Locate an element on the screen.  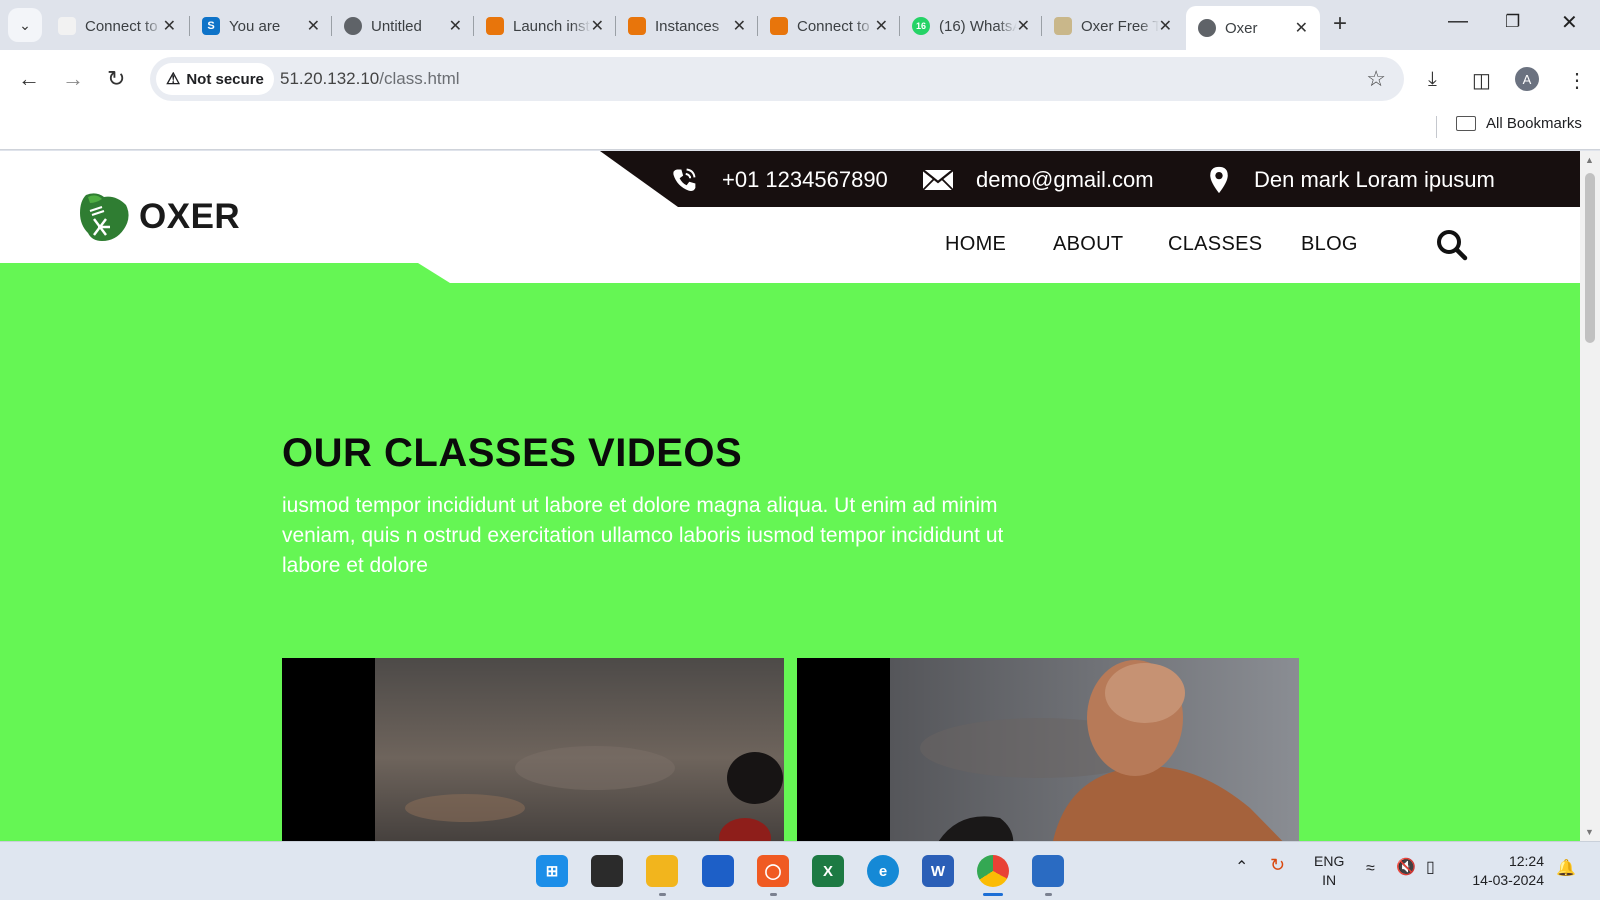
tab-title: Launch instance is located at coordinates (552, 26).